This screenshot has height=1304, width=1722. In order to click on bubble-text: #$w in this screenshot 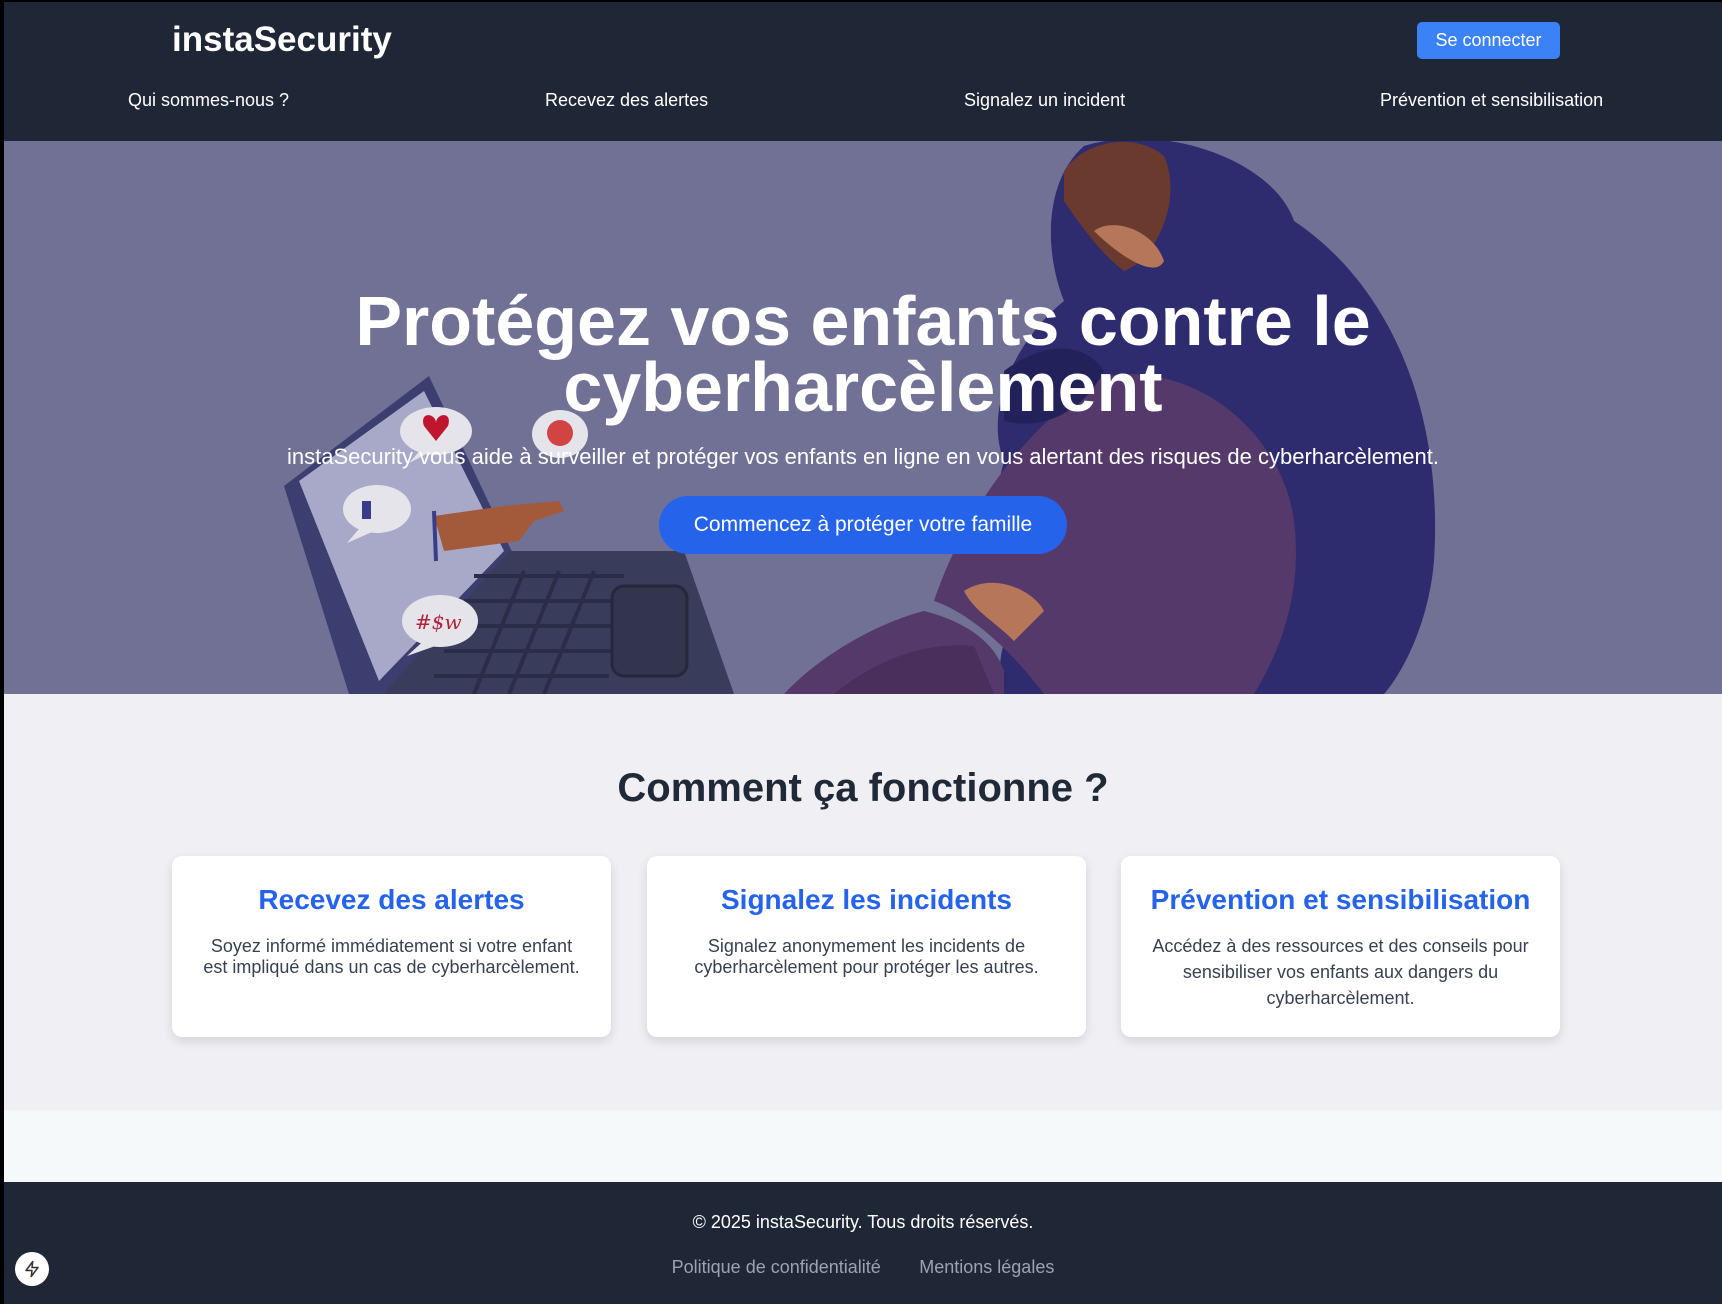, I will do `click(438, 622)`.